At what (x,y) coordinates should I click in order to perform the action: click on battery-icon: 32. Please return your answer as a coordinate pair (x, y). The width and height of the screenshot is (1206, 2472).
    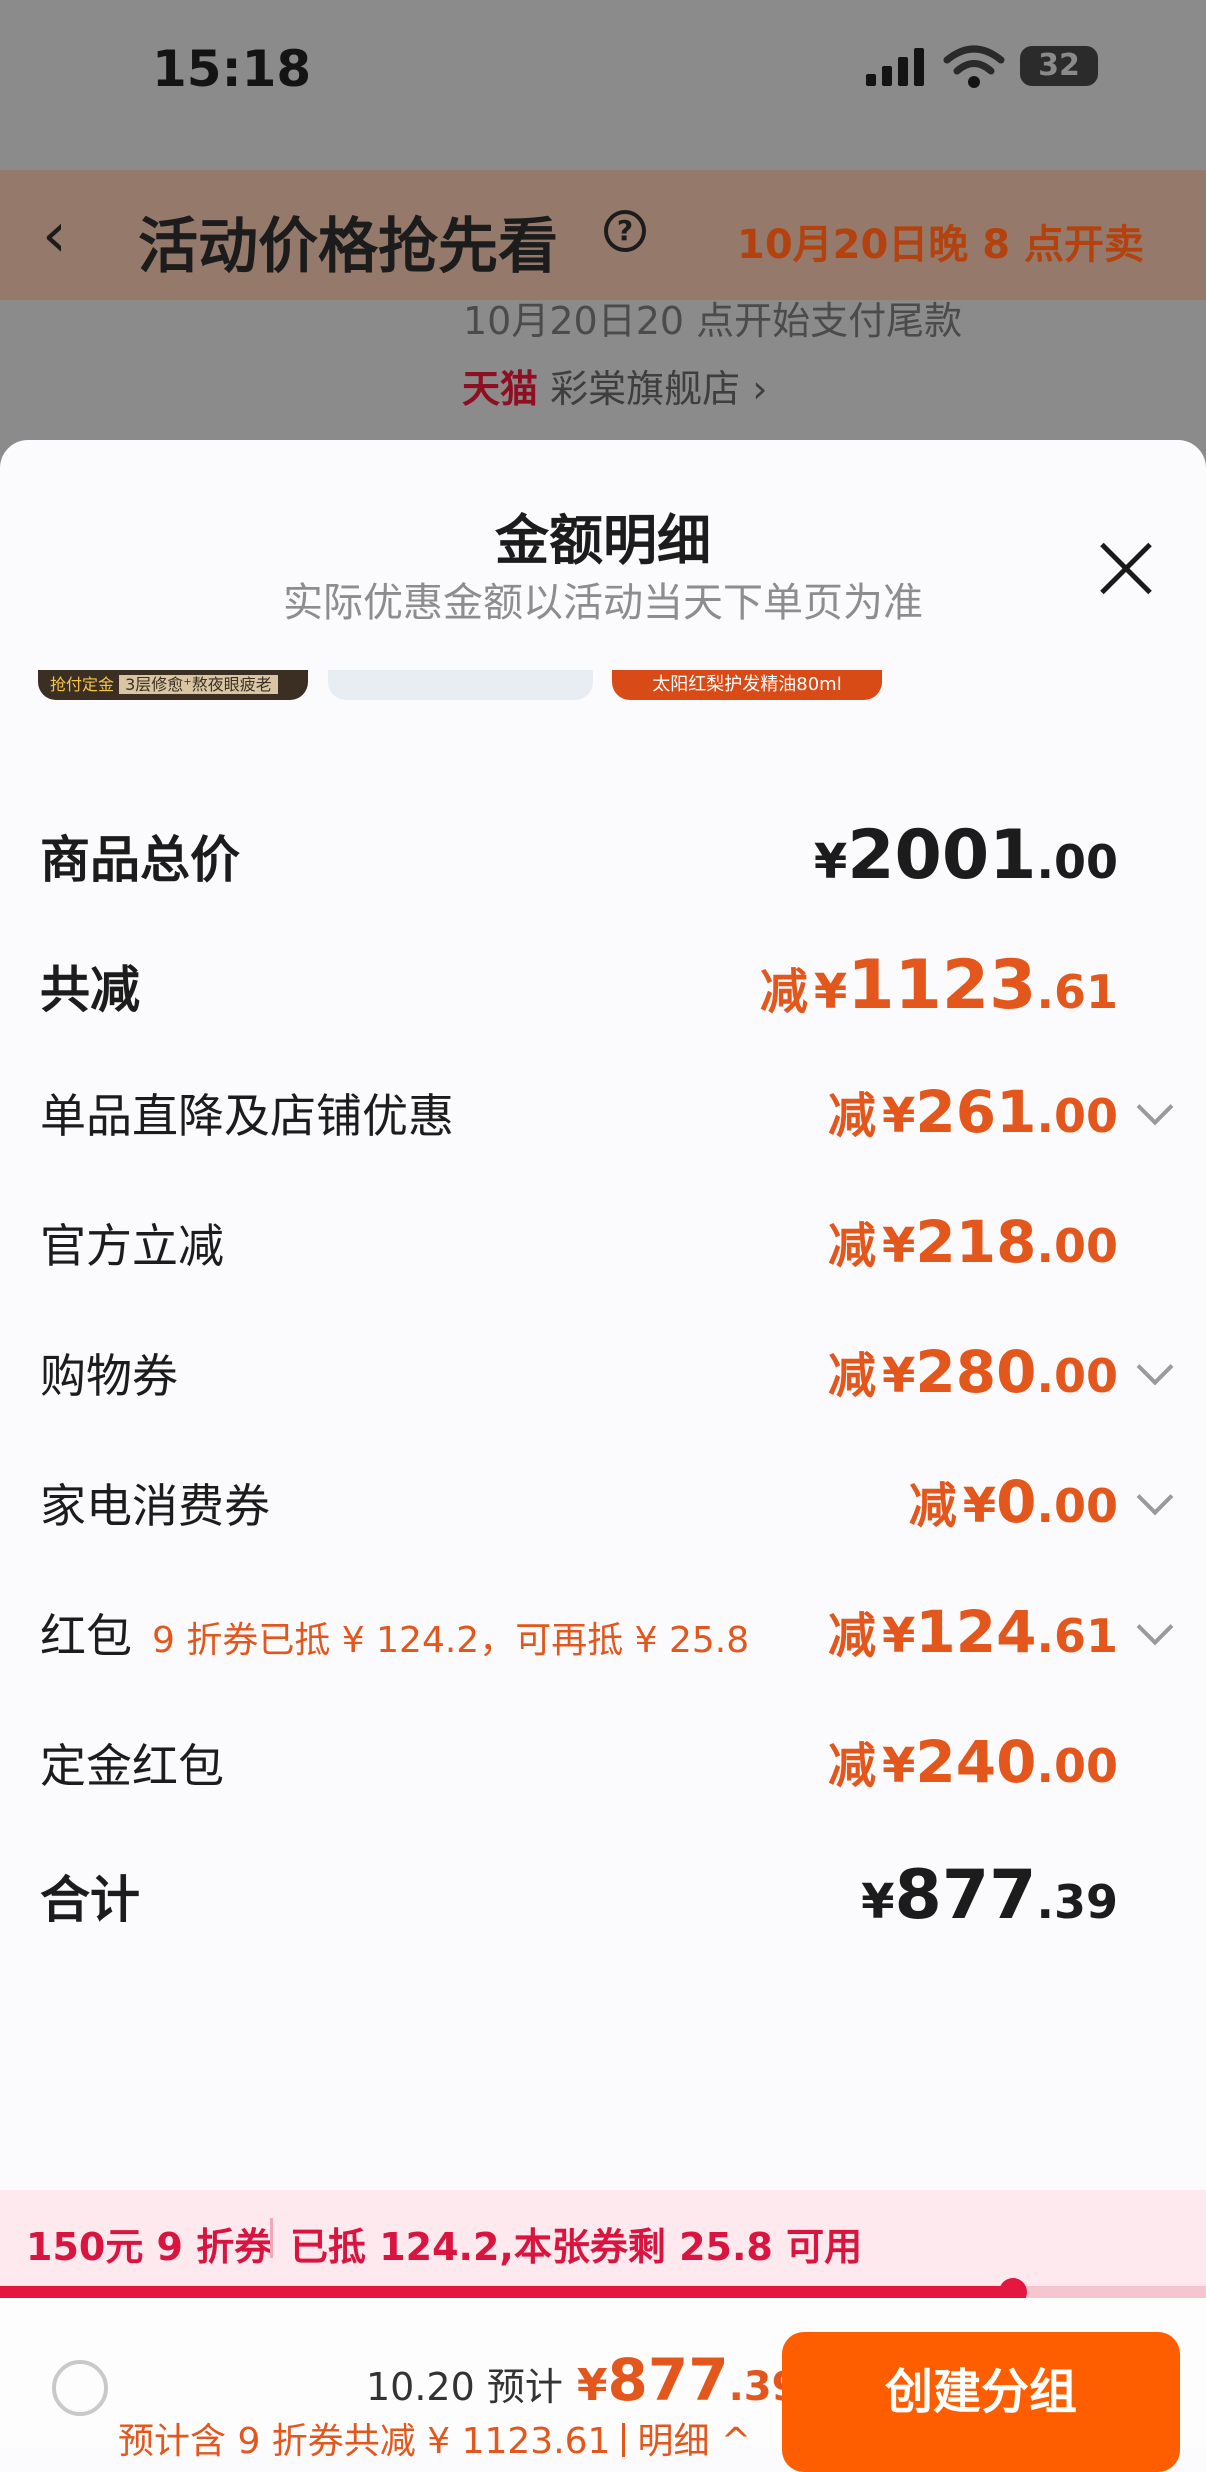
    Looking at the image, I should click on (1059, 66).